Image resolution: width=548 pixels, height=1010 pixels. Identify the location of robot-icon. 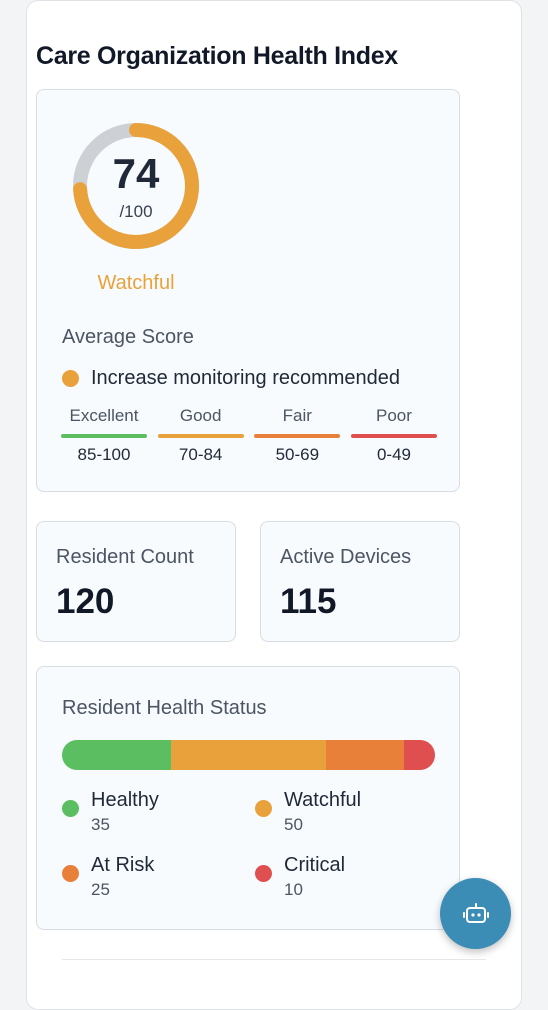
(475, 912).